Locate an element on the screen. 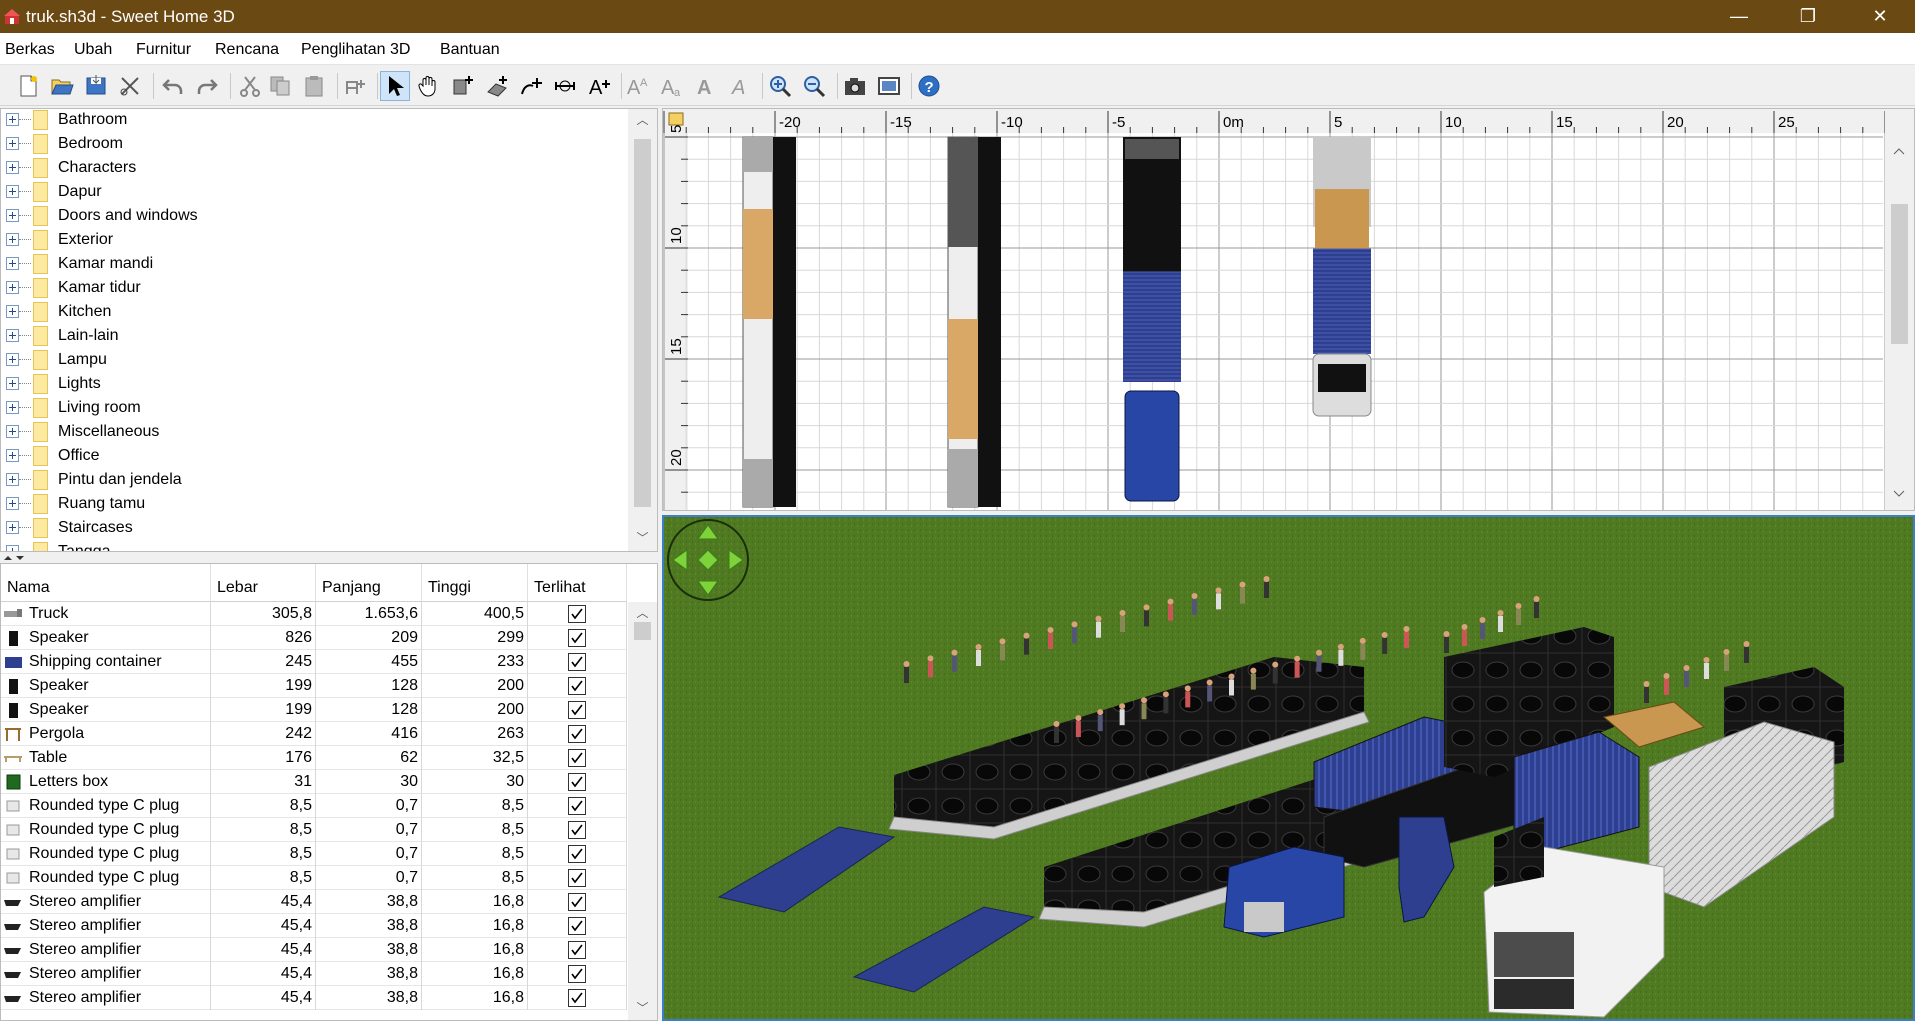 The height and width of the screenshot is (1021, 1915). copy-button is located at coordinates (280, 86).